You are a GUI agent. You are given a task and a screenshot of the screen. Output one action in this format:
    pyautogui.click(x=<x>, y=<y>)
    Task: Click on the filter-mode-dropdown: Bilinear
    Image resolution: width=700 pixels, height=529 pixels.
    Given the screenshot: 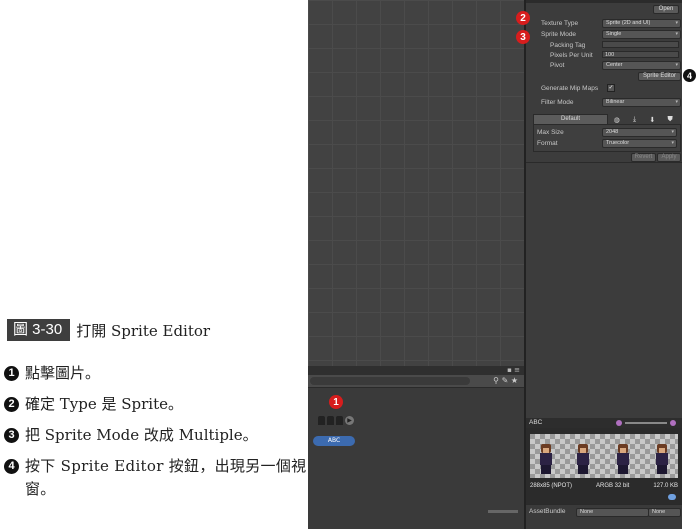 What is the action you would take?
    pyautogui.click(x=641, y=102)
    